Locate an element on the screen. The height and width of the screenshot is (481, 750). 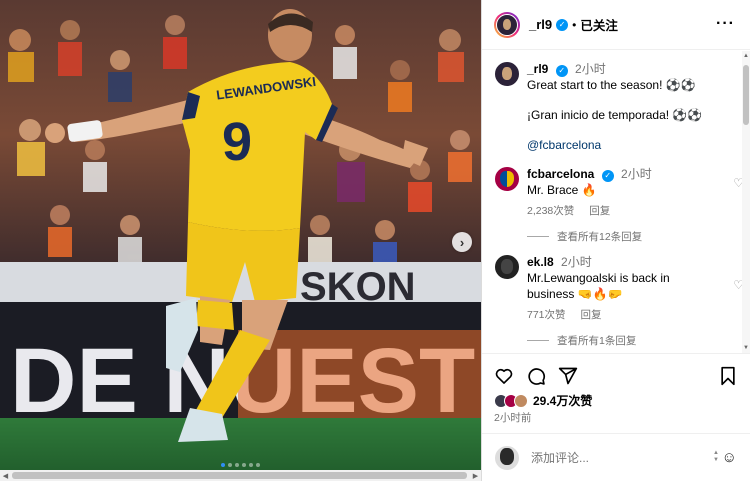
comment-composer: ▲▼ ☺ is located at coordinates (616, 457).